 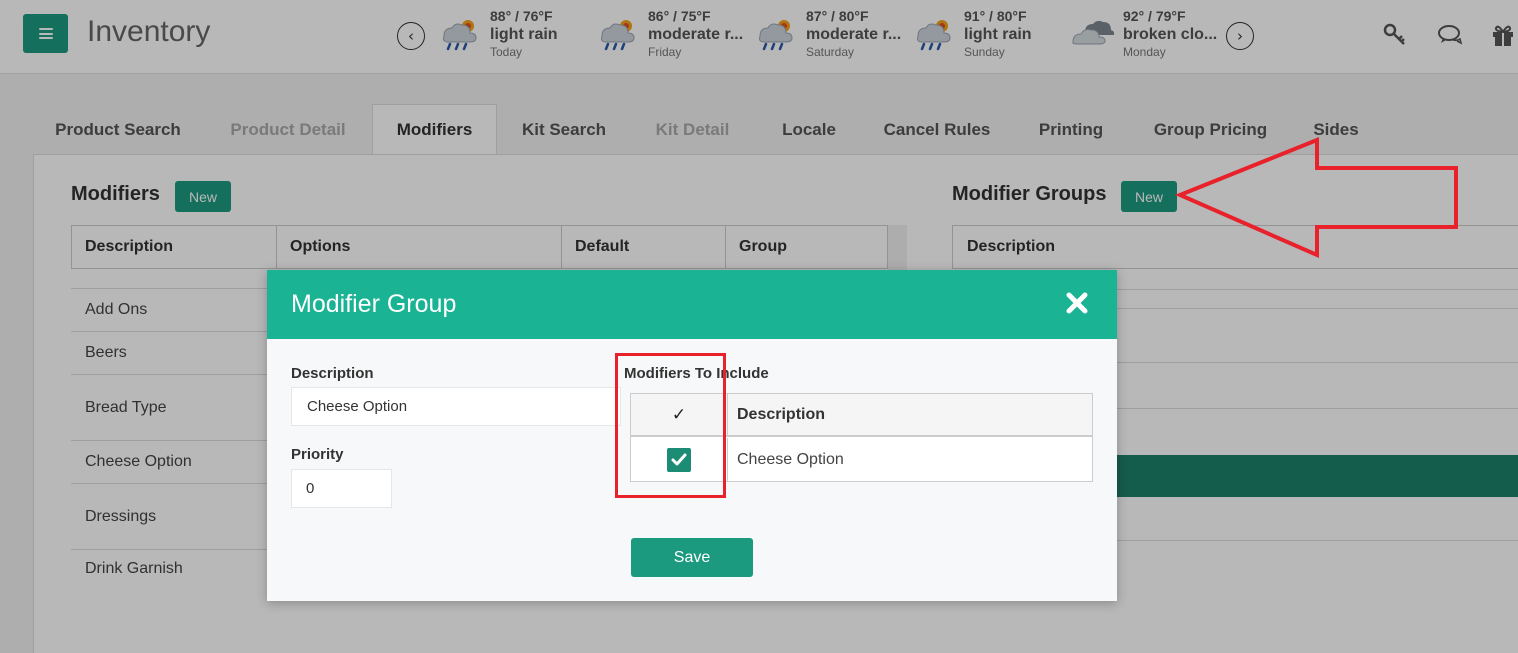 I want to click on description-column-header: Description, so click(x=781, y=414).